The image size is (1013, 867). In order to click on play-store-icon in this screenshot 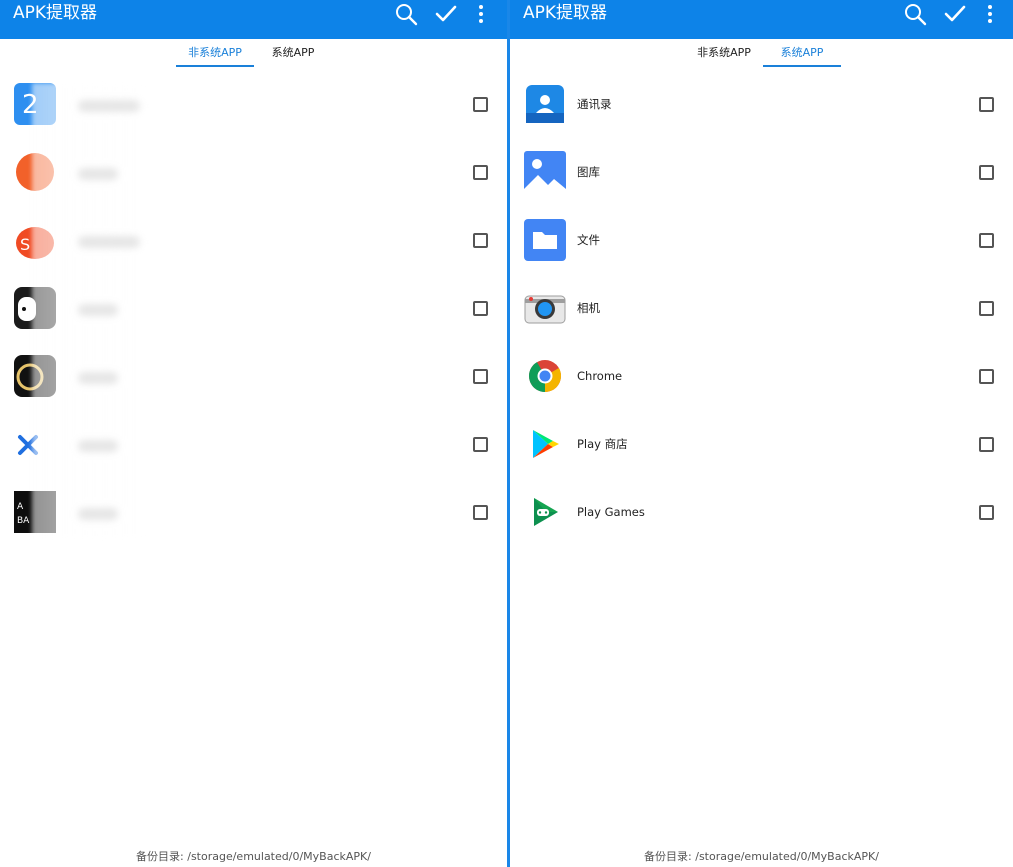, I will do `click(545, 444)`.